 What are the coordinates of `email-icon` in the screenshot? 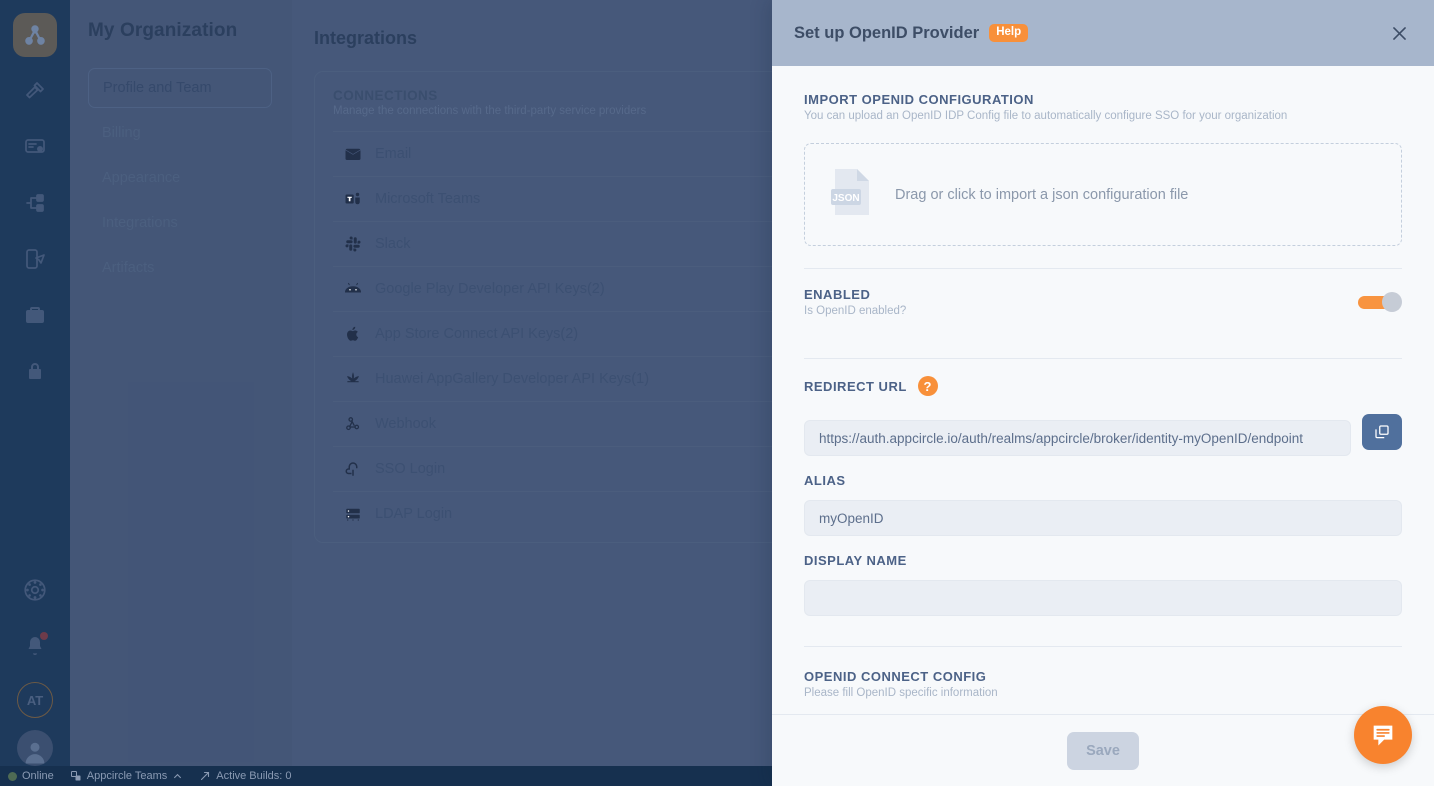 It's located at (353, 154).